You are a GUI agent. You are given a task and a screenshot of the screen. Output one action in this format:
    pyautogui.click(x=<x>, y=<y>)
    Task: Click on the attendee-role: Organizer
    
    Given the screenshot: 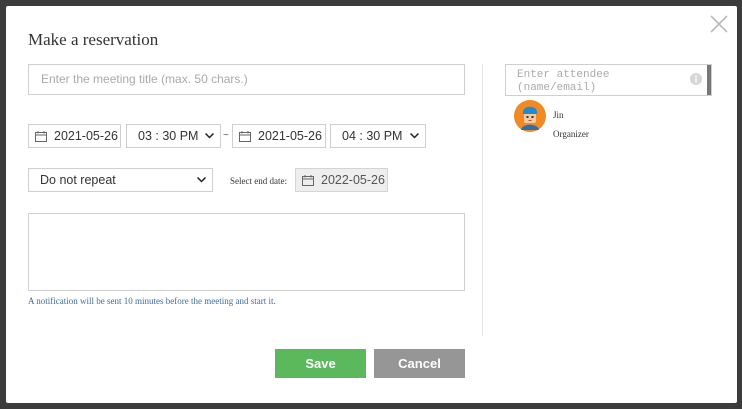 What is the action you would take?
    pyautogui.click(x=571, y=134)
    